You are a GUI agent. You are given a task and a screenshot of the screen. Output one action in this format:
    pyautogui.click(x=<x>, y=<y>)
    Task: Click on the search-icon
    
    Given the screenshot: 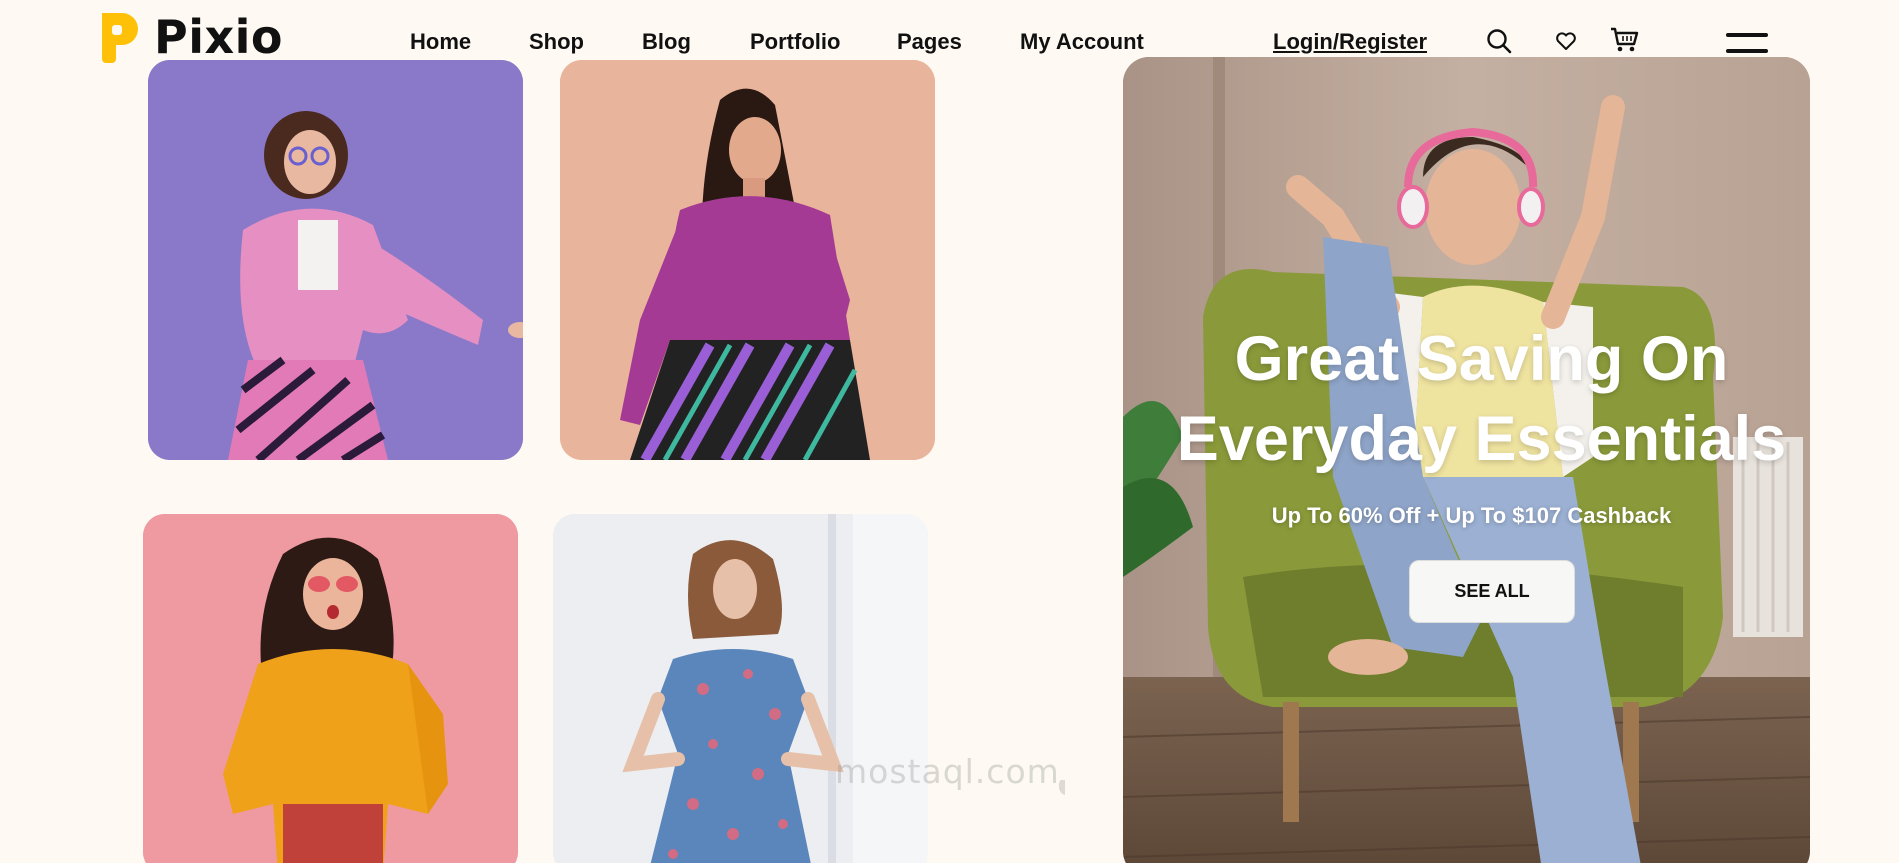 What is the action you would take?
    pyautogui.click(x=1499, y=41)
    